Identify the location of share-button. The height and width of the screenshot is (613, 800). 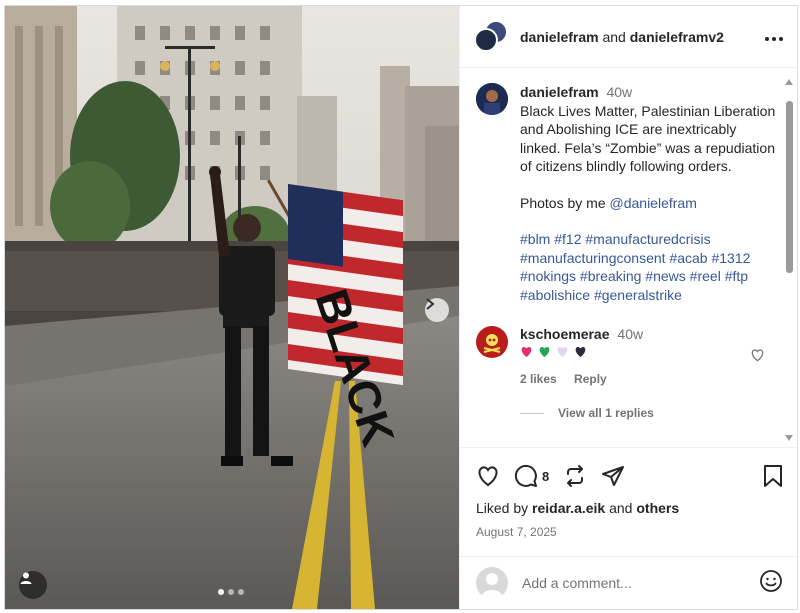
(613, 476).